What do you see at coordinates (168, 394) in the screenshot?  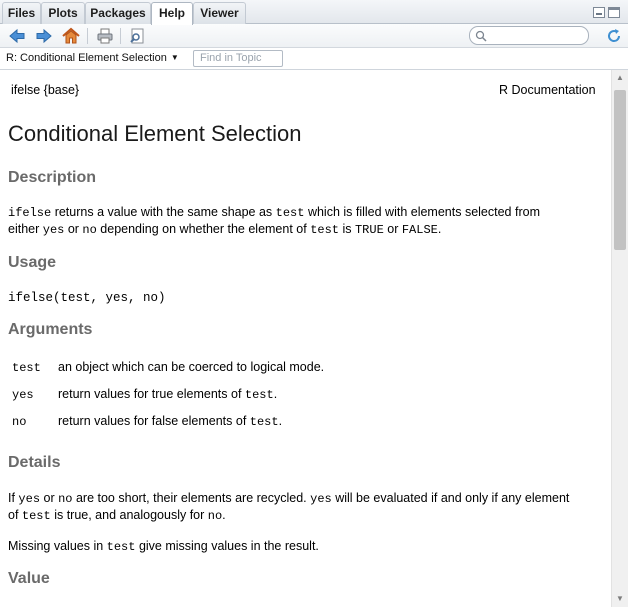 I see `argument-description: return values for true elements of test.` at bounding box center [168, 394].